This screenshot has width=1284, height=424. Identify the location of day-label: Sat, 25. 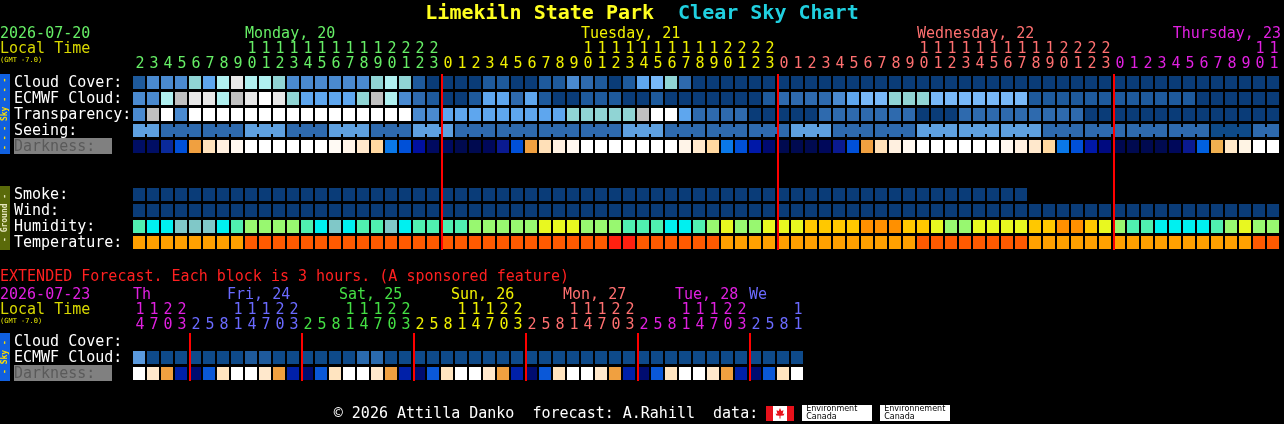
(371, 294).